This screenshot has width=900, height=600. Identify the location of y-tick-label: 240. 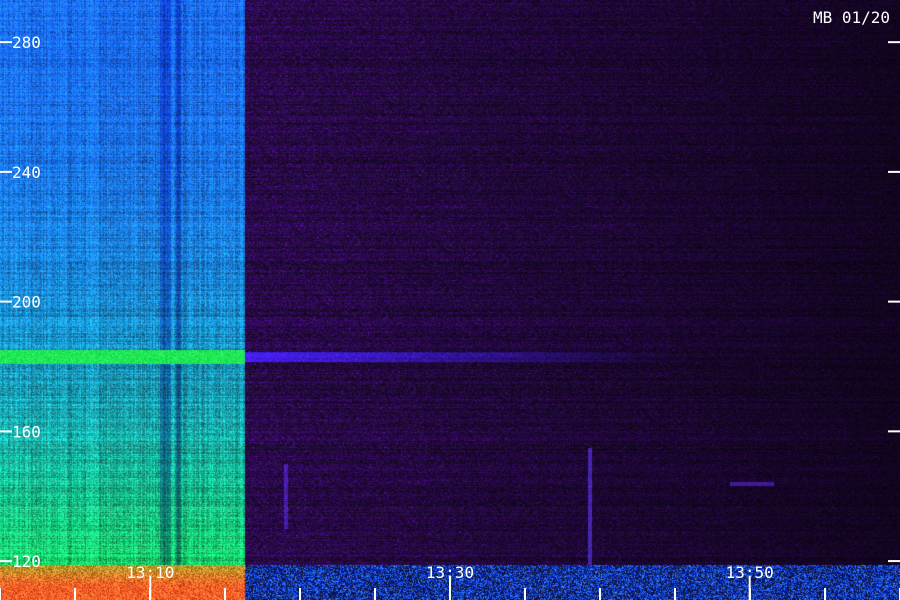
(26, 172).